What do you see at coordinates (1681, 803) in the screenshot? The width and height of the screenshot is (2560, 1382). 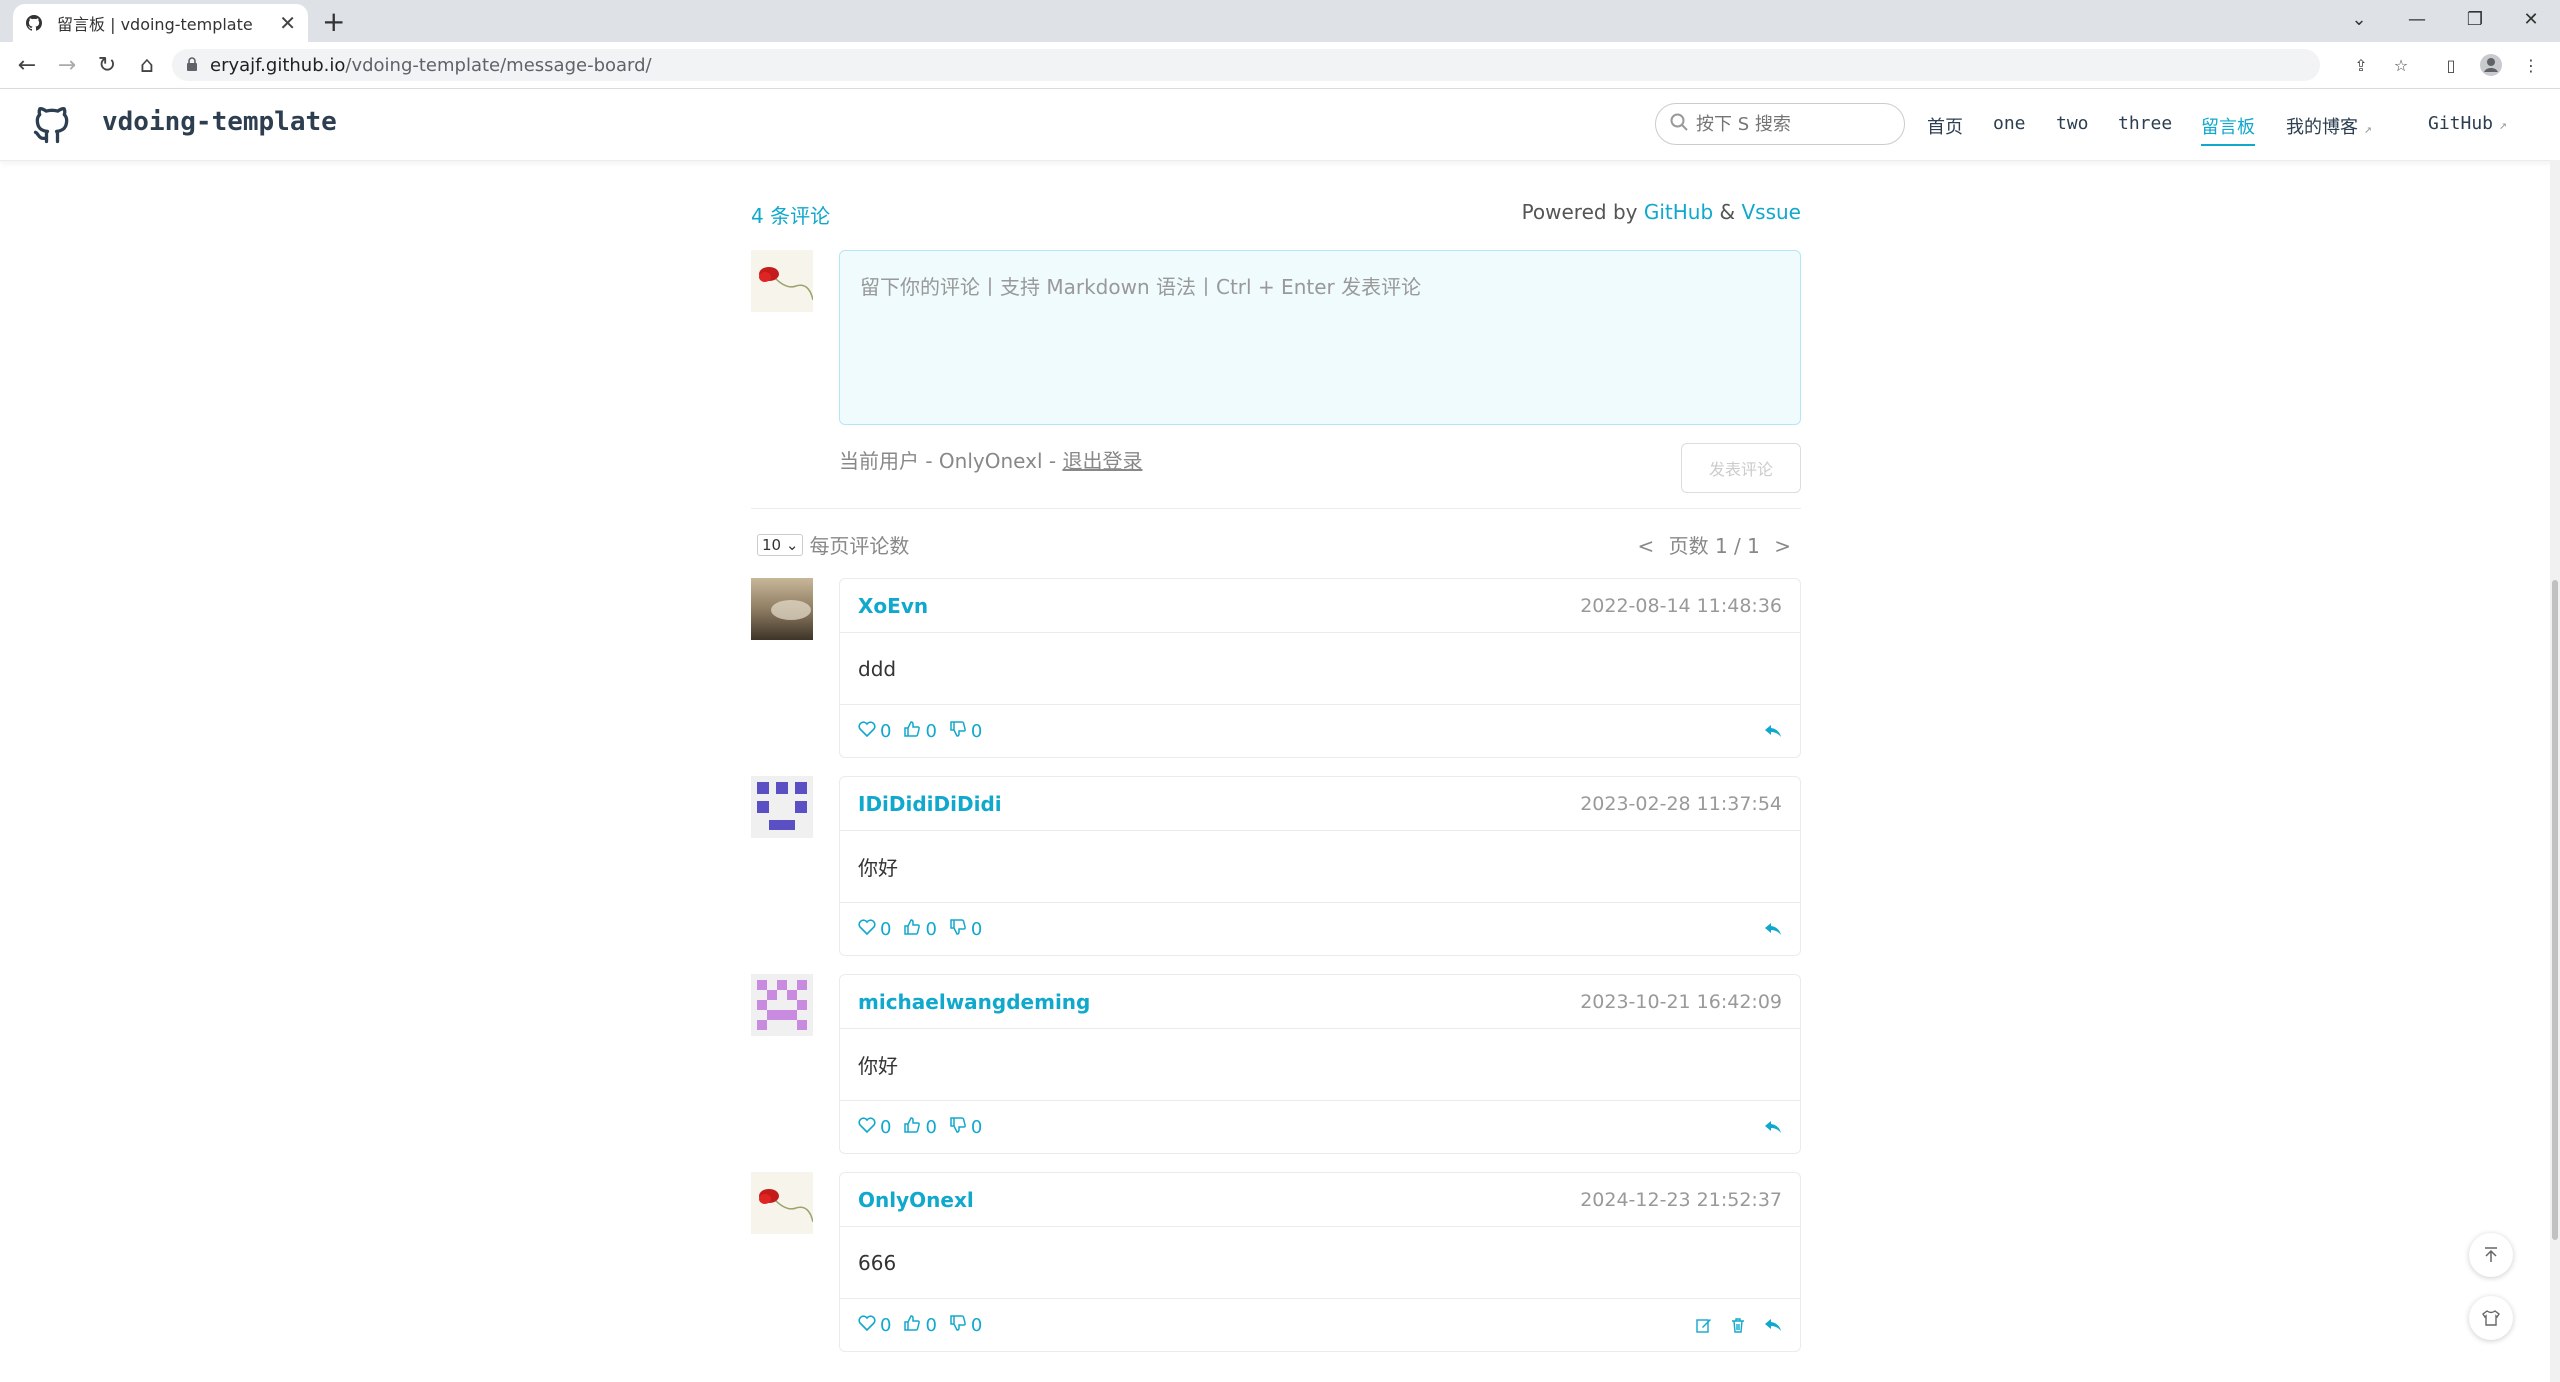 I see `comment-date: 2023-02-28 11:37:54` at bounding box center [1681, 803].